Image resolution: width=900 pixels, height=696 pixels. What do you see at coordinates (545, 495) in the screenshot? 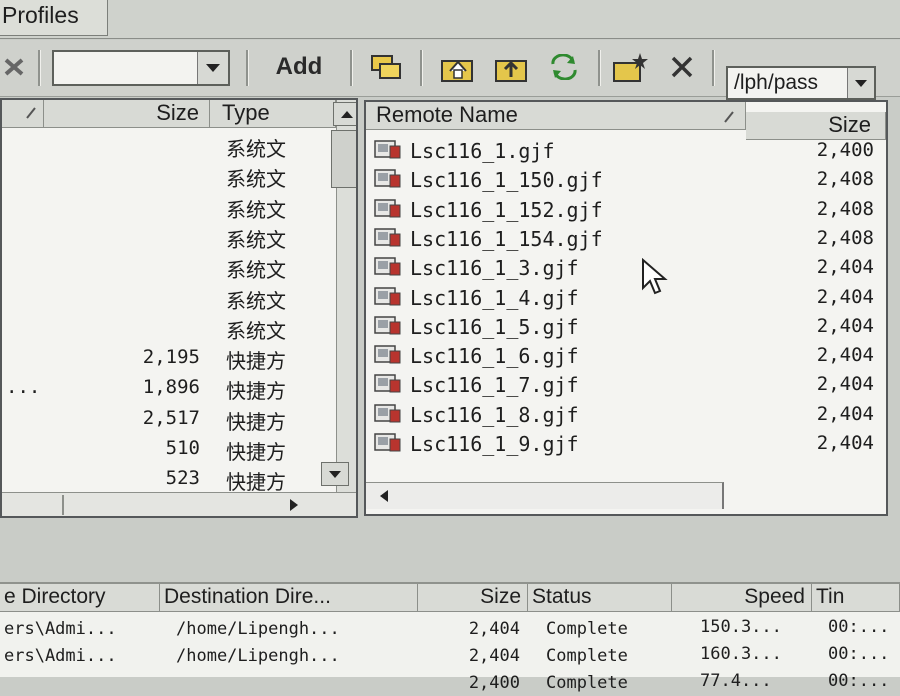
I see `remote-horizontal-scrollbar` at bounding box center [545, 495].